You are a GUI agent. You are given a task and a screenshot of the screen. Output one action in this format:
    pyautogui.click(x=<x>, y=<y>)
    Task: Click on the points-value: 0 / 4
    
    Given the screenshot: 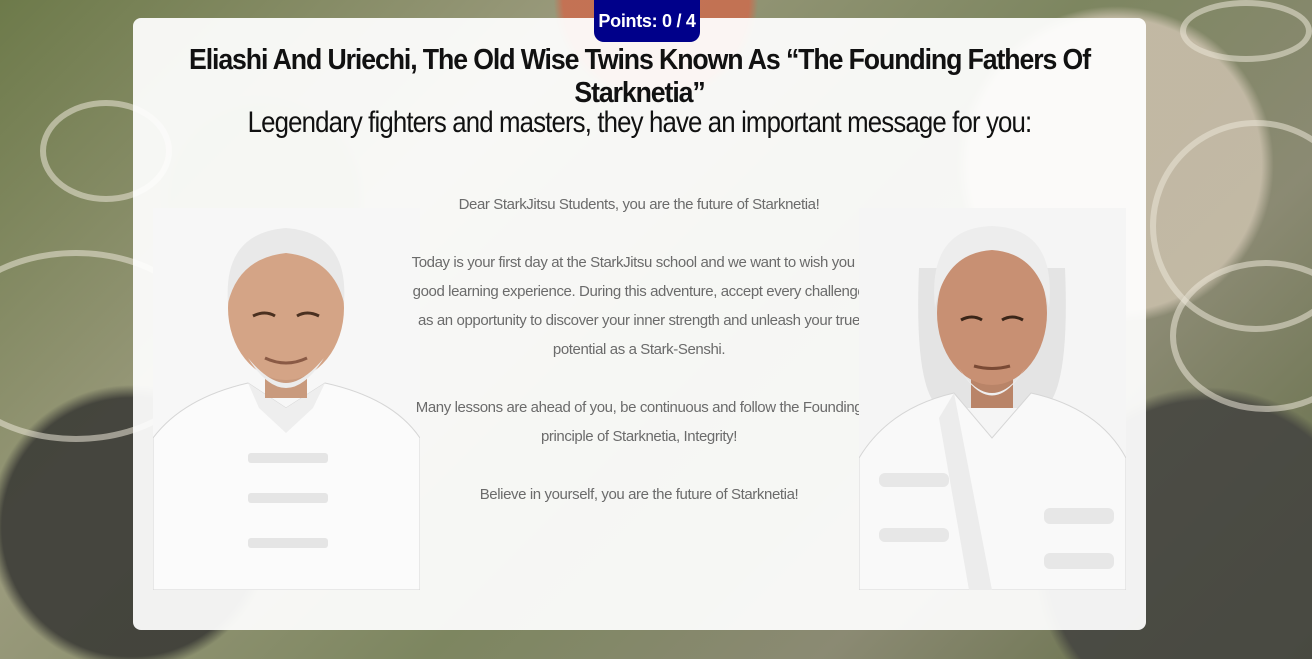 What is the action you would take?
    pyautogui.click(x=679, y=20)
    